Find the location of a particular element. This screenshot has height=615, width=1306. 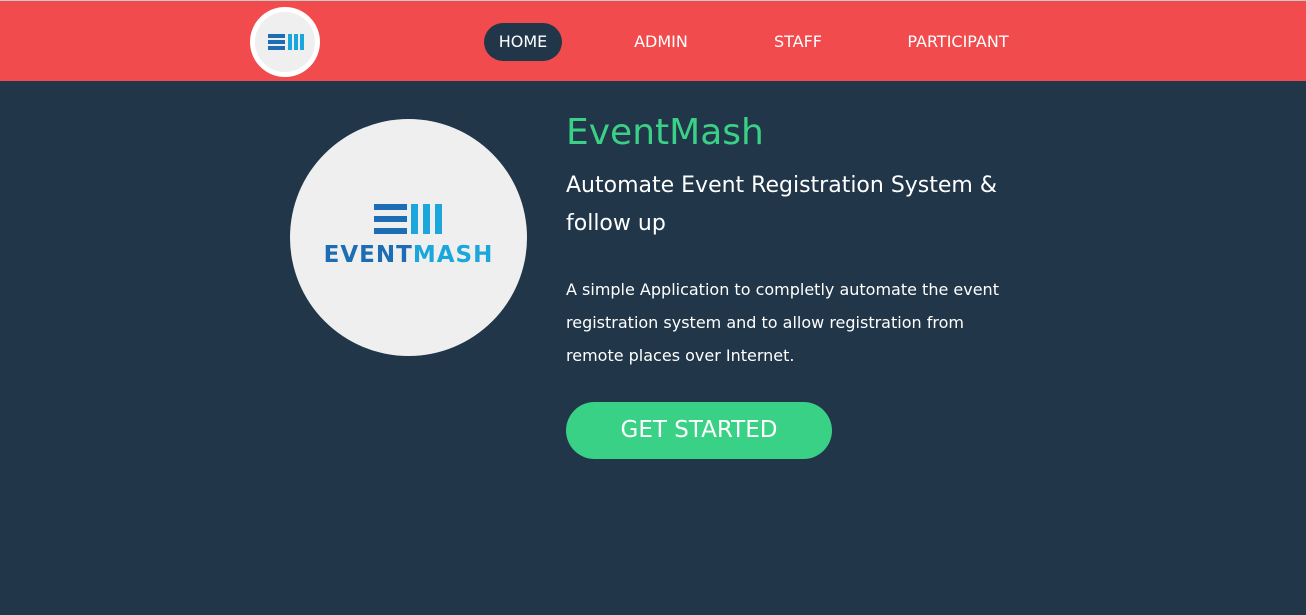

logo-wordmark: EVENTMASH is located at coordinates (408, 255).